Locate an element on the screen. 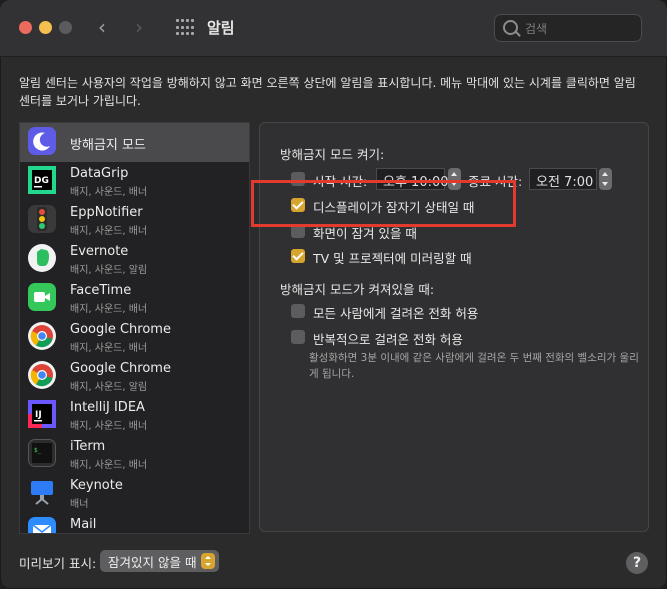 This screenshot has width=667, height=589. annotation-highlight-box is located at coordinates (383, 203).